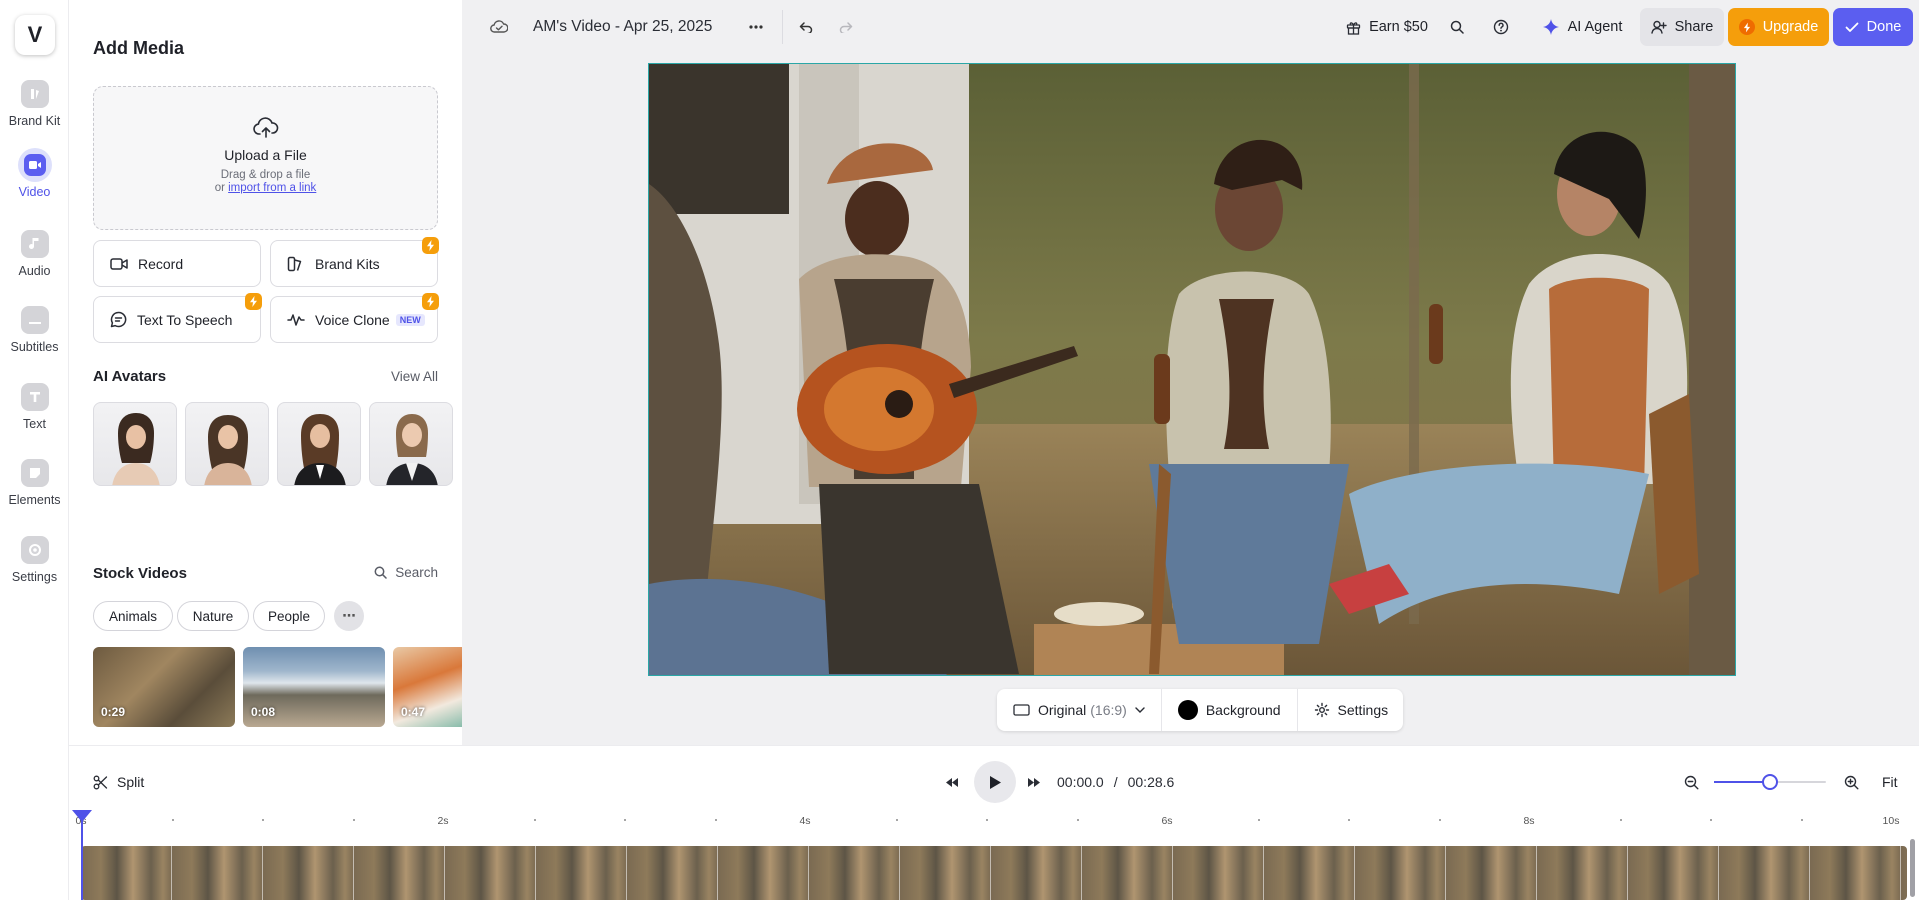 The width and height of the screenshot is (1919, 900). I want to click on chip-people: People, so click(289, 616).